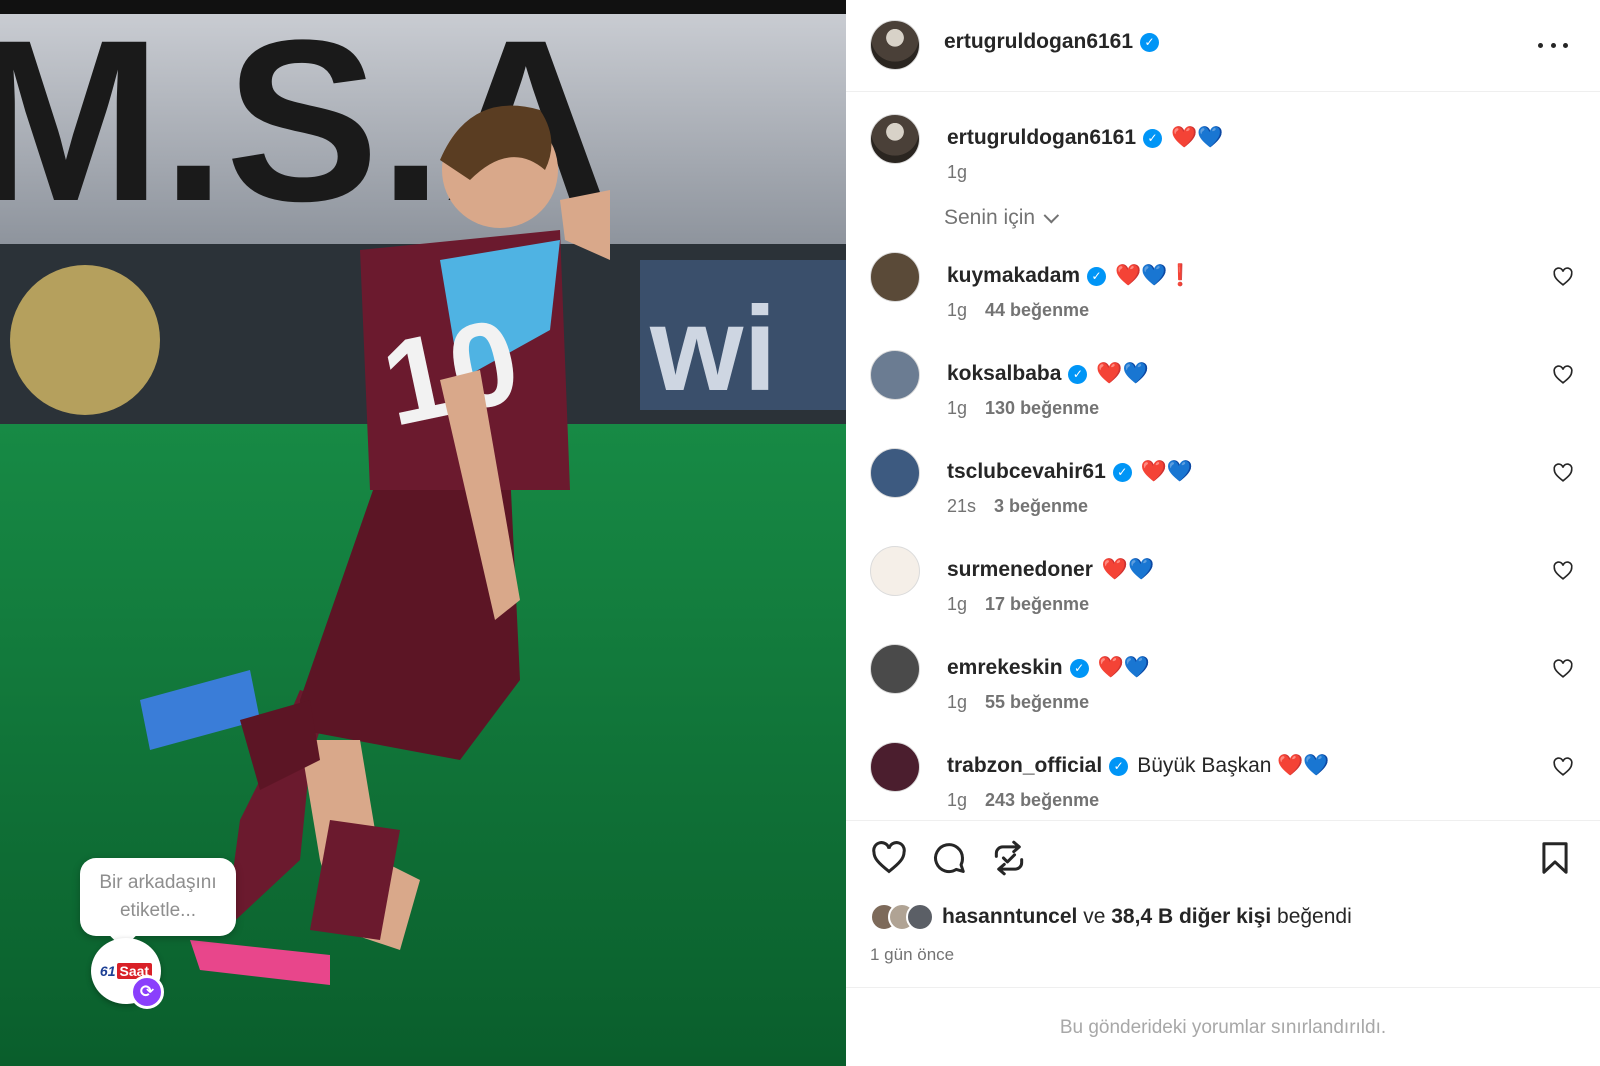  What do you see at coordinates (990, 217) in the screenshot?
I see `comment-sort-label: Senin için` at bounding box center [990, 217].